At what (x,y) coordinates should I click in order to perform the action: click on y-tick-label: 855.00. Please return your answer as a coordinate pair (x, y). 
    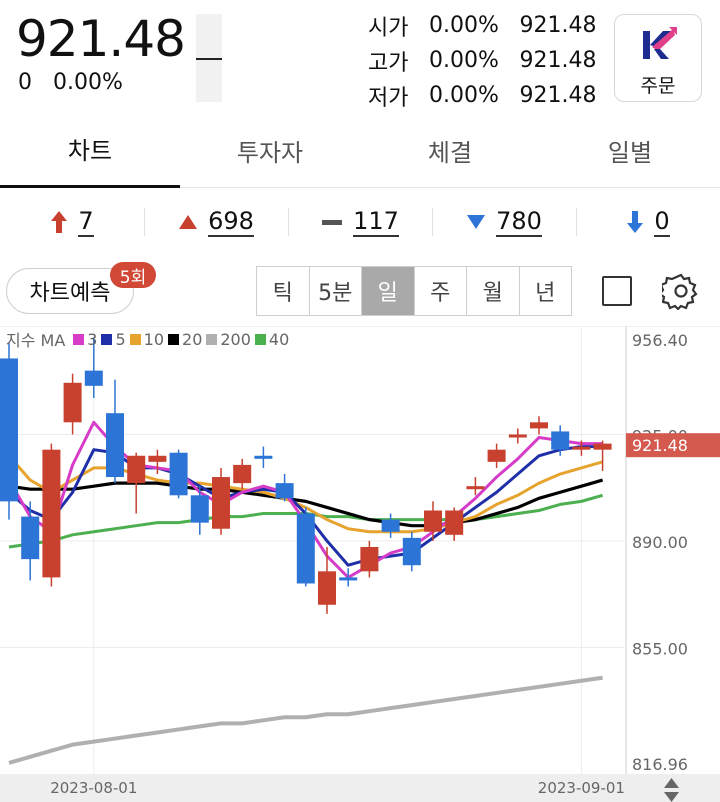
    Looking at the image, I should click on (660, 648).